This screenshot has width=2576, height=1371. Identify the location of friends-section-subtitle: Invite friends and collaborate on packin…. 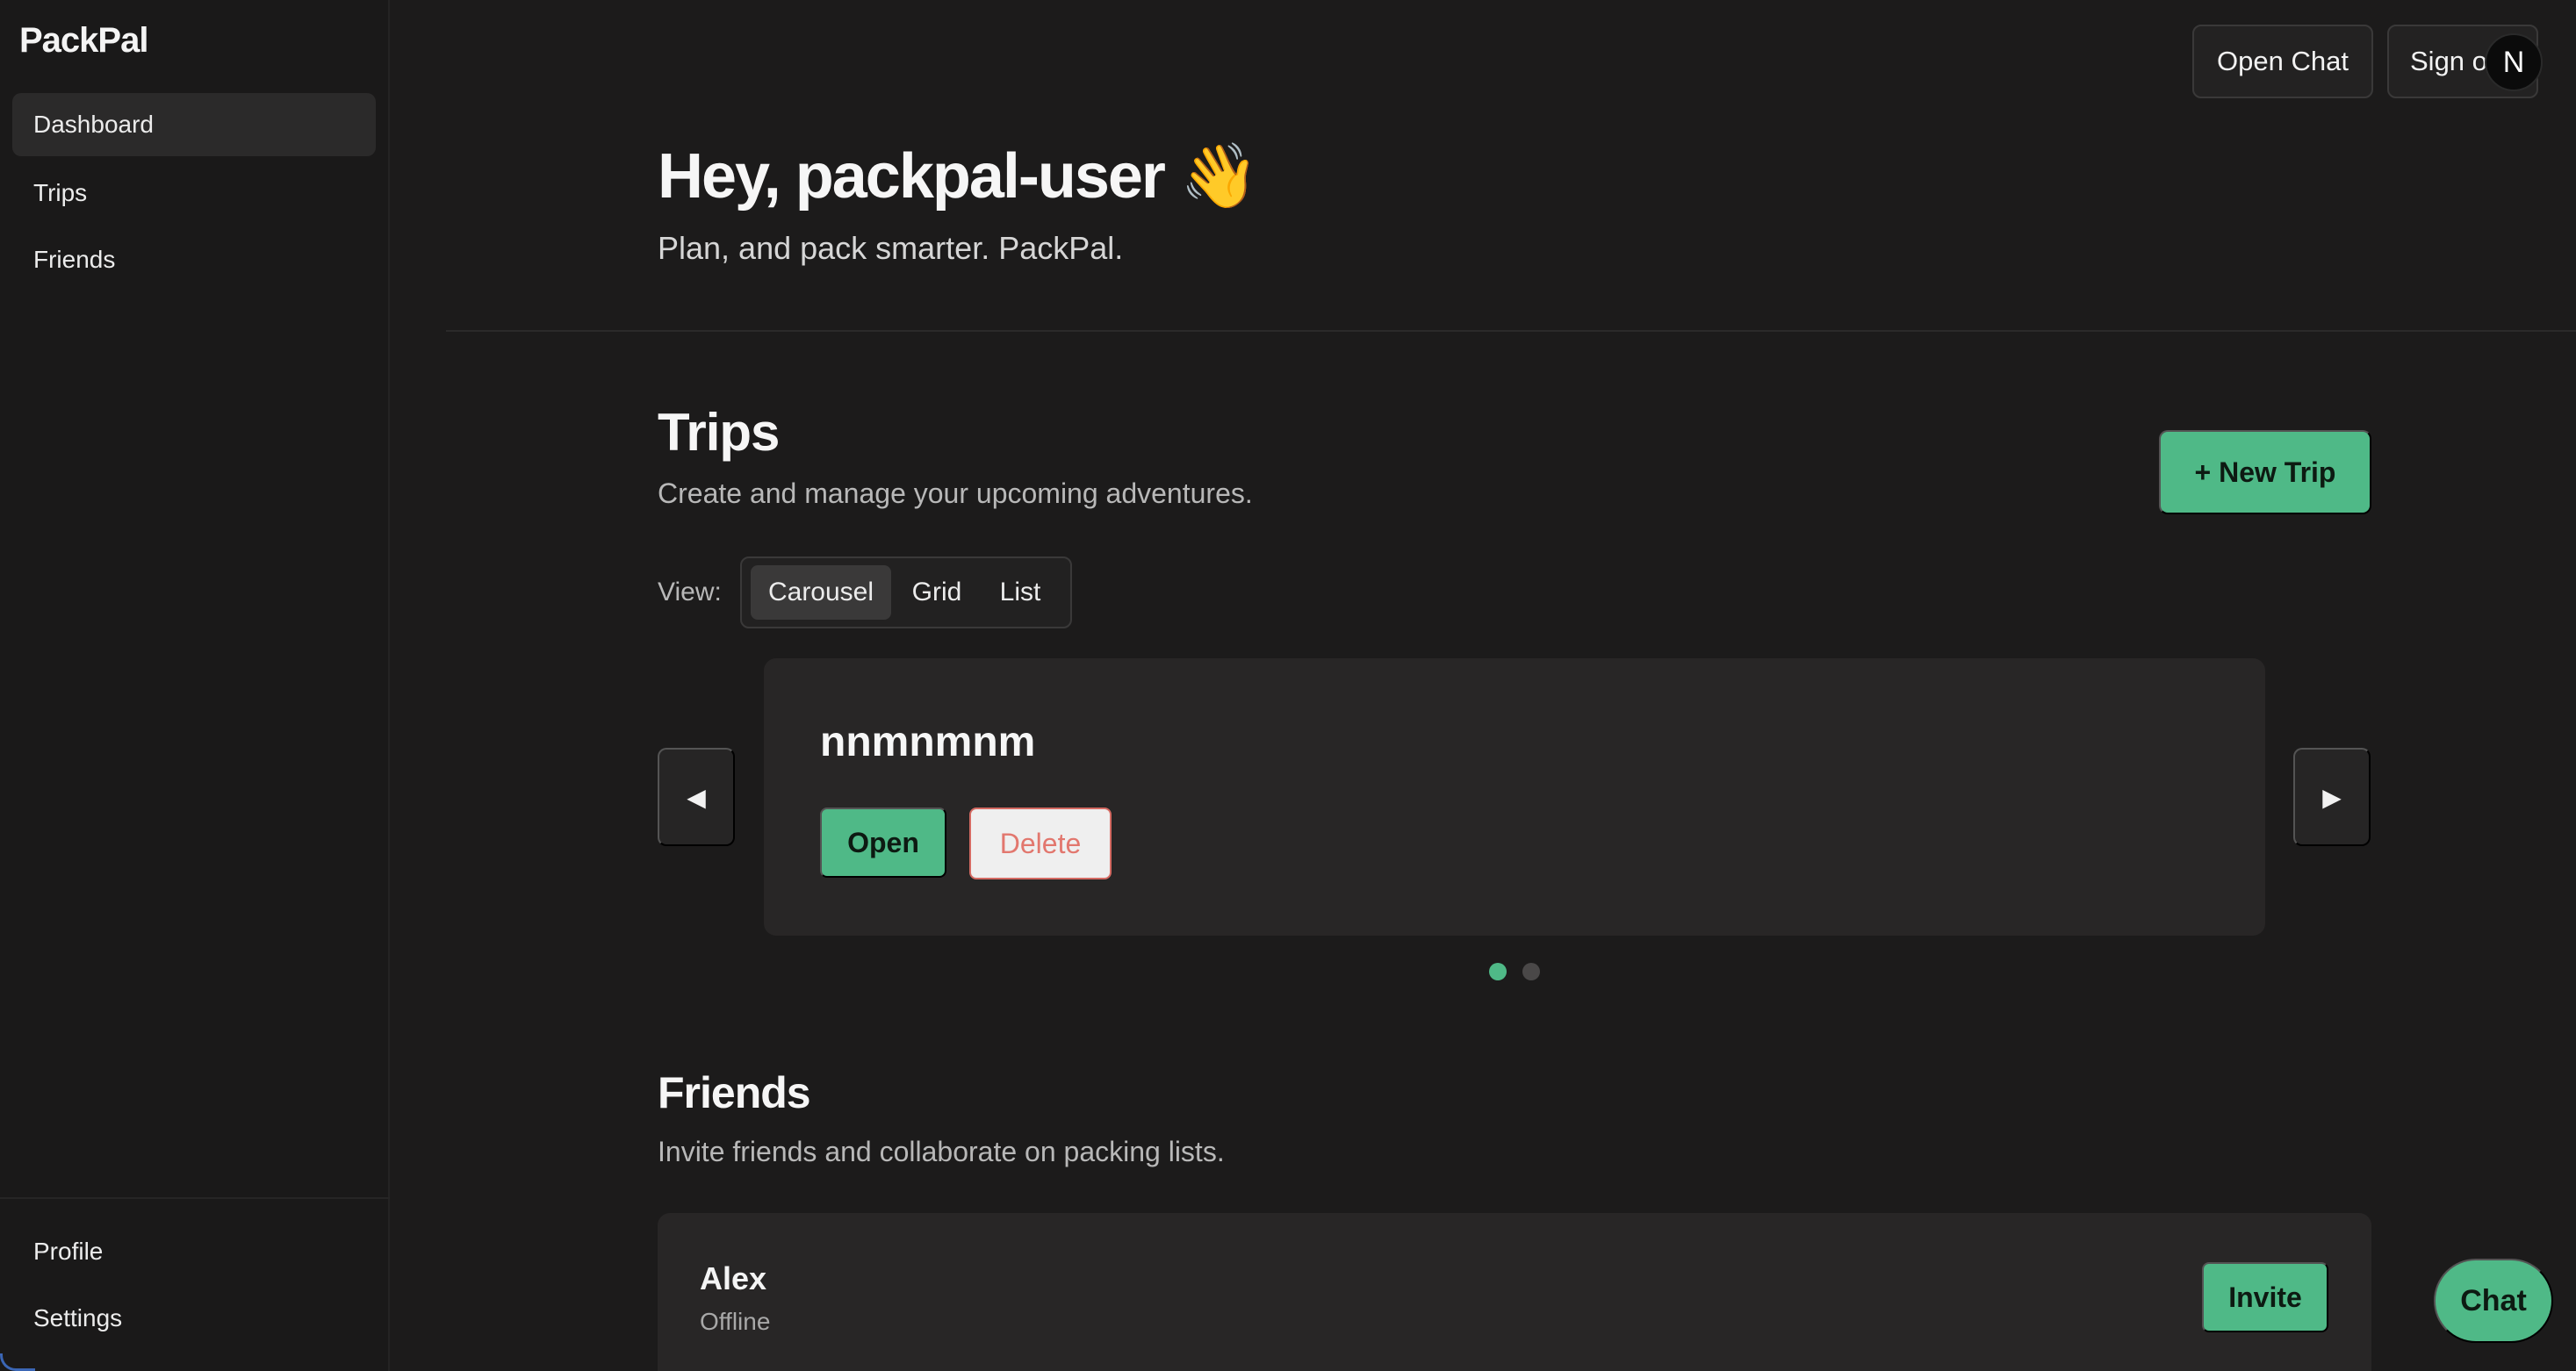
(941, 1151).